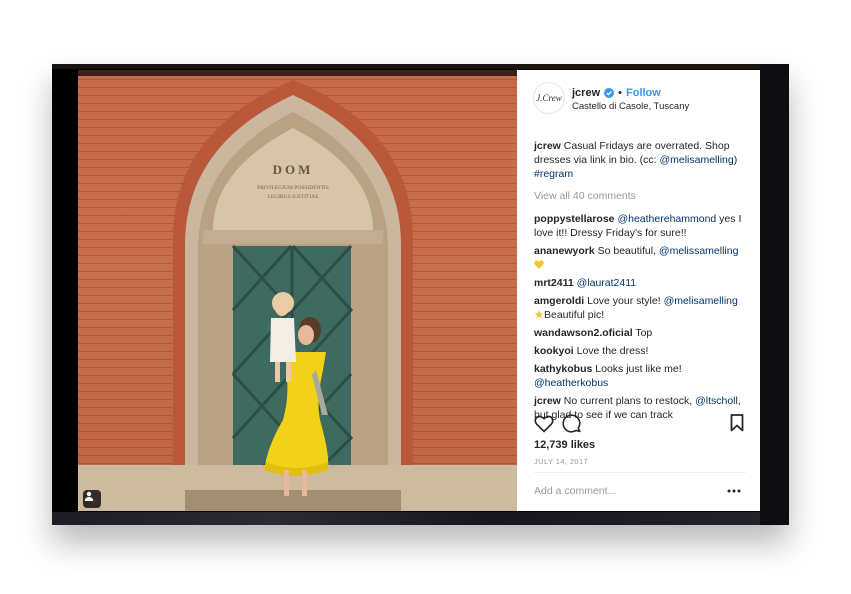  I want to click on child-outfit, so click(283, 340).